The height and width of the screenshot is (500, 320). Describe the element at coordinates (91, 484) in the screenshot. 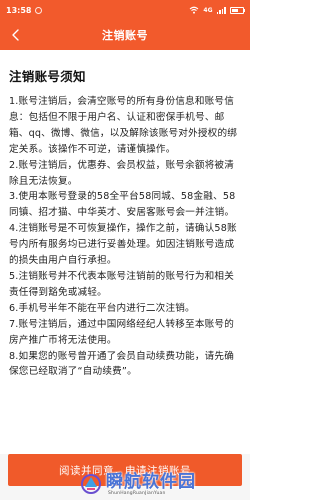

I see `watermark-logo-icon` at that location.